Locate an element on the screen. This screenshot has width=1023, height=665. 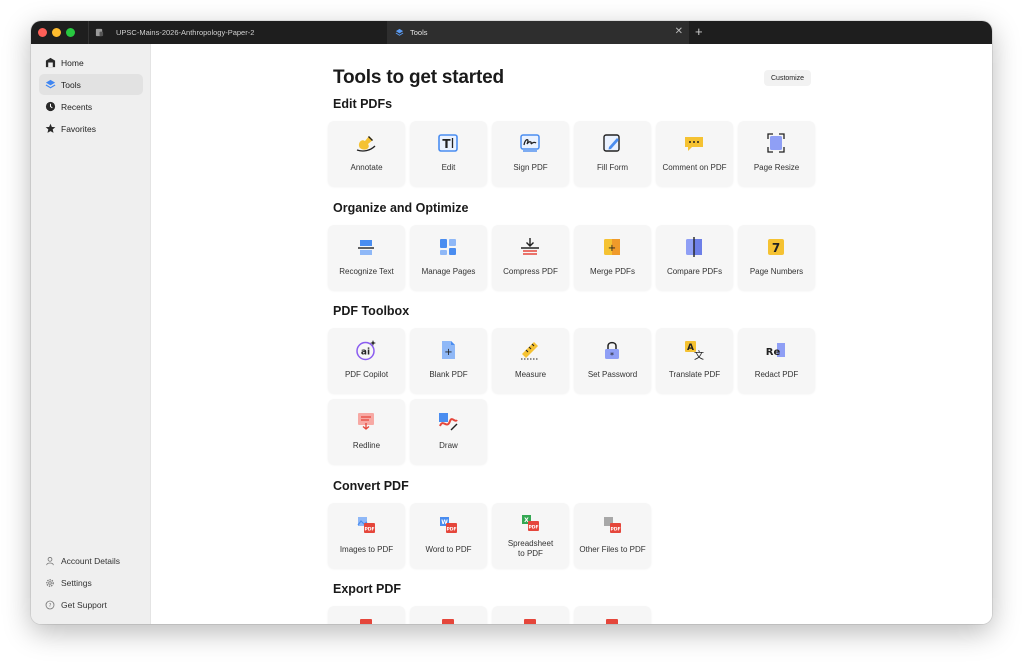
tool-tile-set-password: * Set Password is located at coordinates (612, 360).